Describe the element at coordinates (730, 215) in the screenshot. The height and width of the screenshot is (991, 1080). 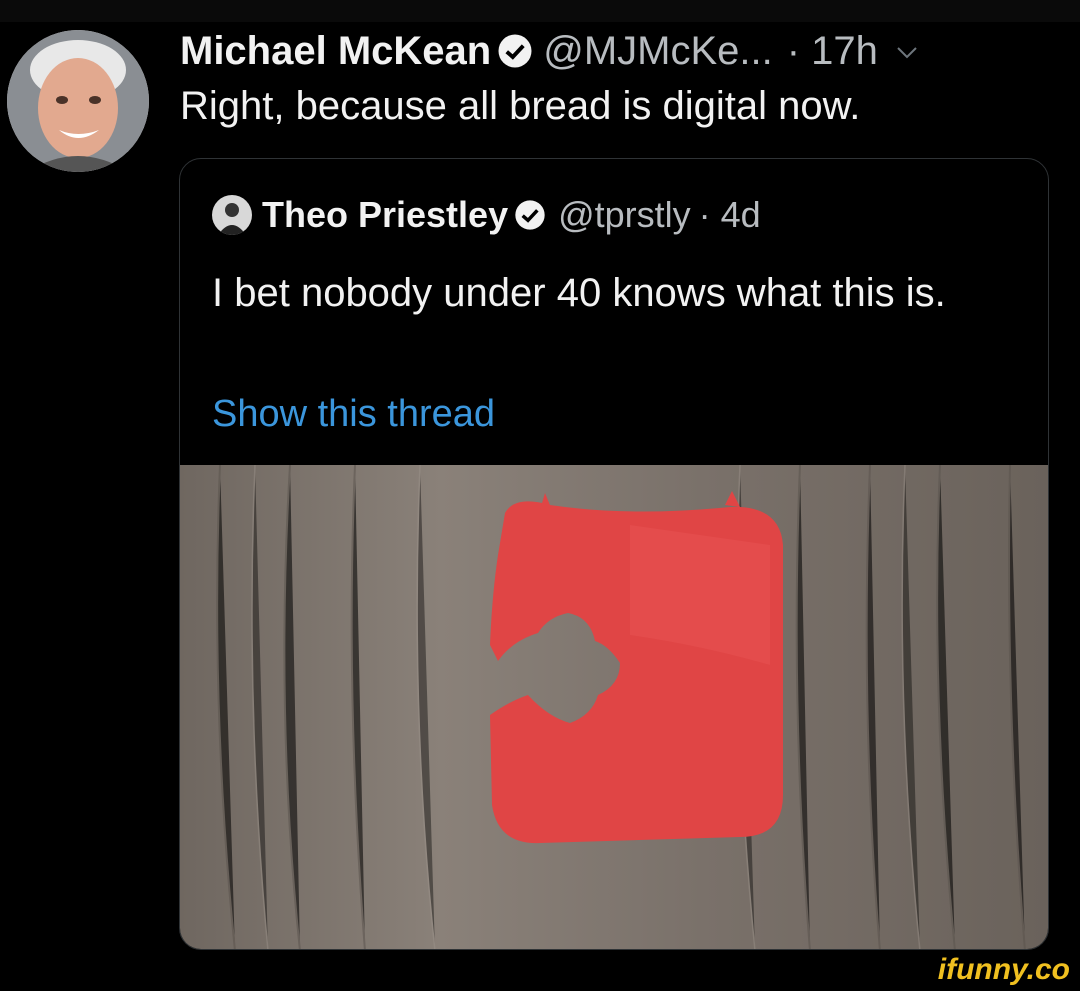
I see `quoted-tweet-time: · 4d` at that location.